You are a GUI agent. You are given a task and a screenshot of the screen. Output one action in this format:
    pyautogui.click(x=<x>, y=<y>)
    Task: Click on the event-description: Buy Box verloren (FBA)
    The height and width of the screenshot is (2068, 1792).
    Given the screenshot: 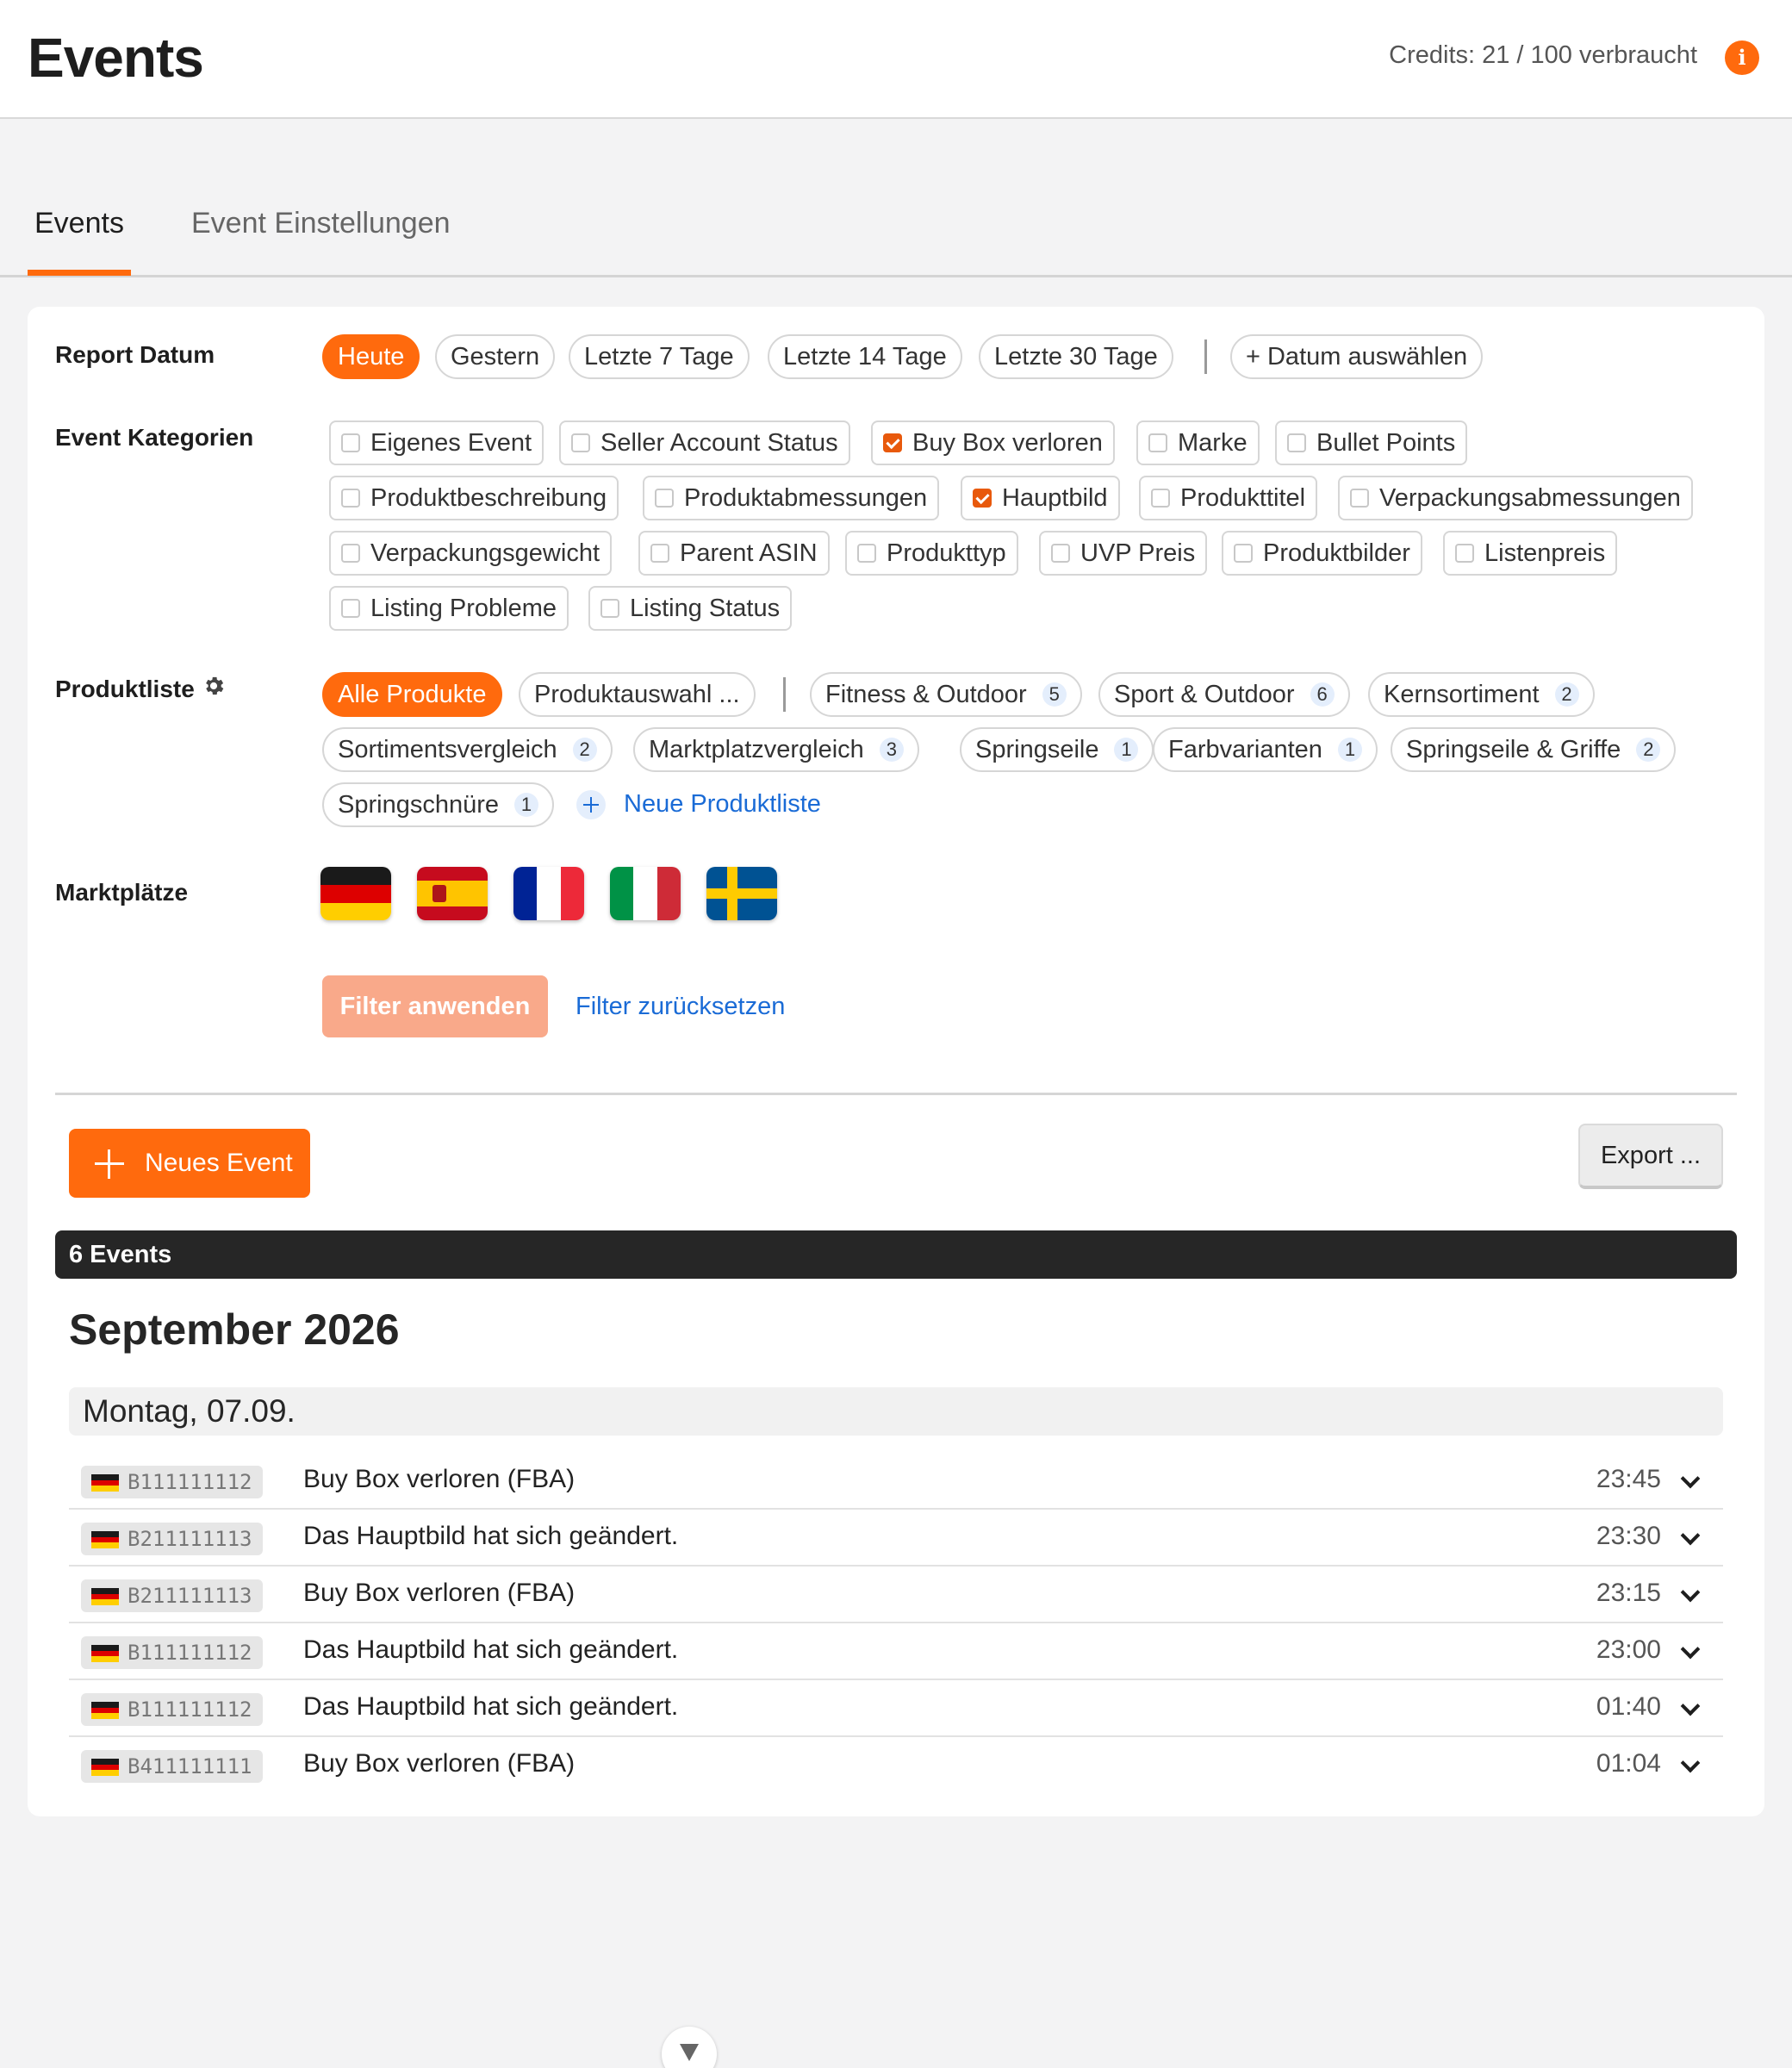 What is the action you would take?
    pyautogui.click(x=440, y=1479)
    